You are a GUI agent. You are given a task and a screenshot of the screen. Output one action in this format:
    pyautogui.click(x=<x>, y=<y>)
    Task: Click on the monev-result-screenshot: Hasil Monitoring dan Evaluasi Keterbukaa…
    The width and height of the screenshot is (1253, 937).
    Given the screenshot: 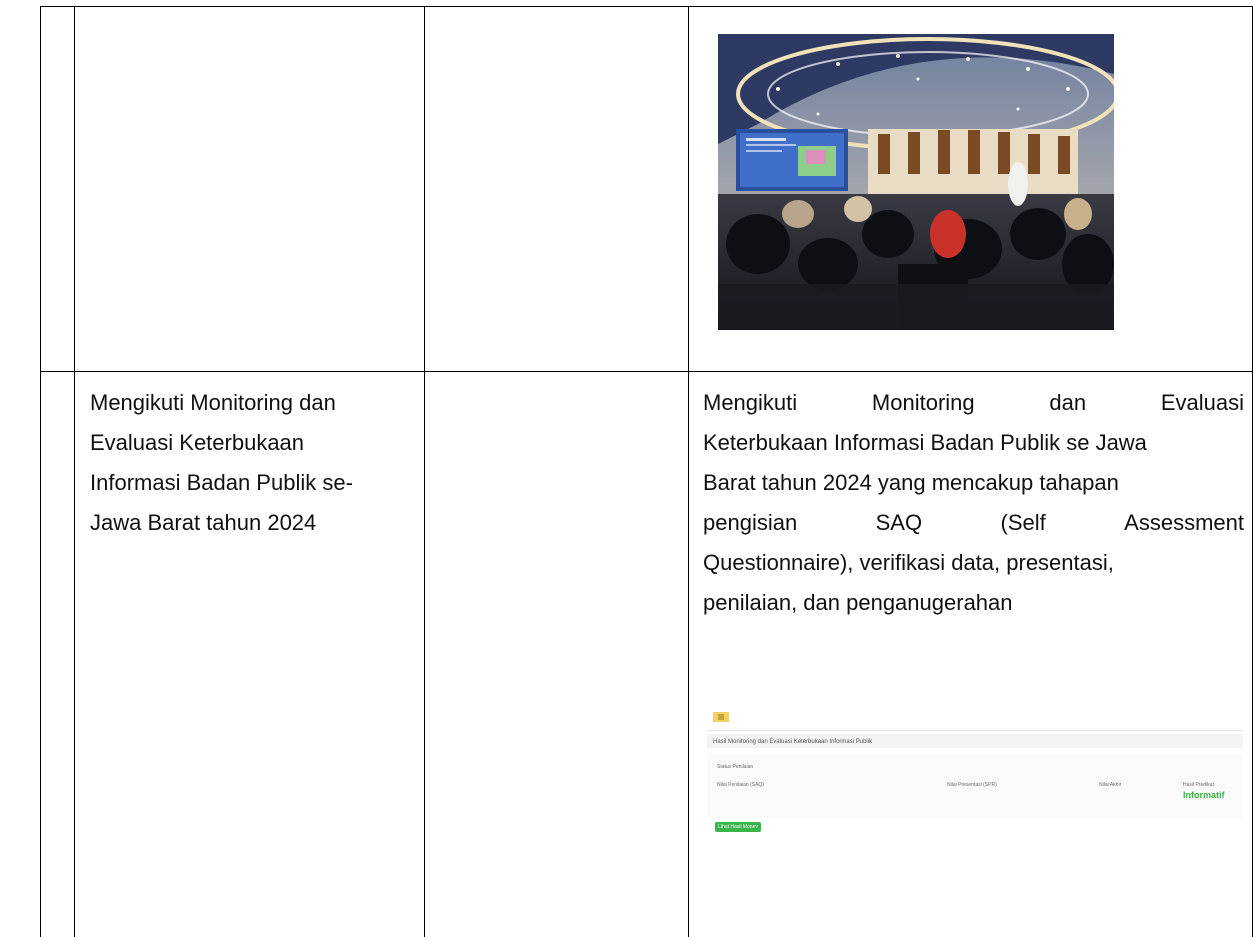 What is the action you would take?
    pyautogui.click(x=975, y=773)
    